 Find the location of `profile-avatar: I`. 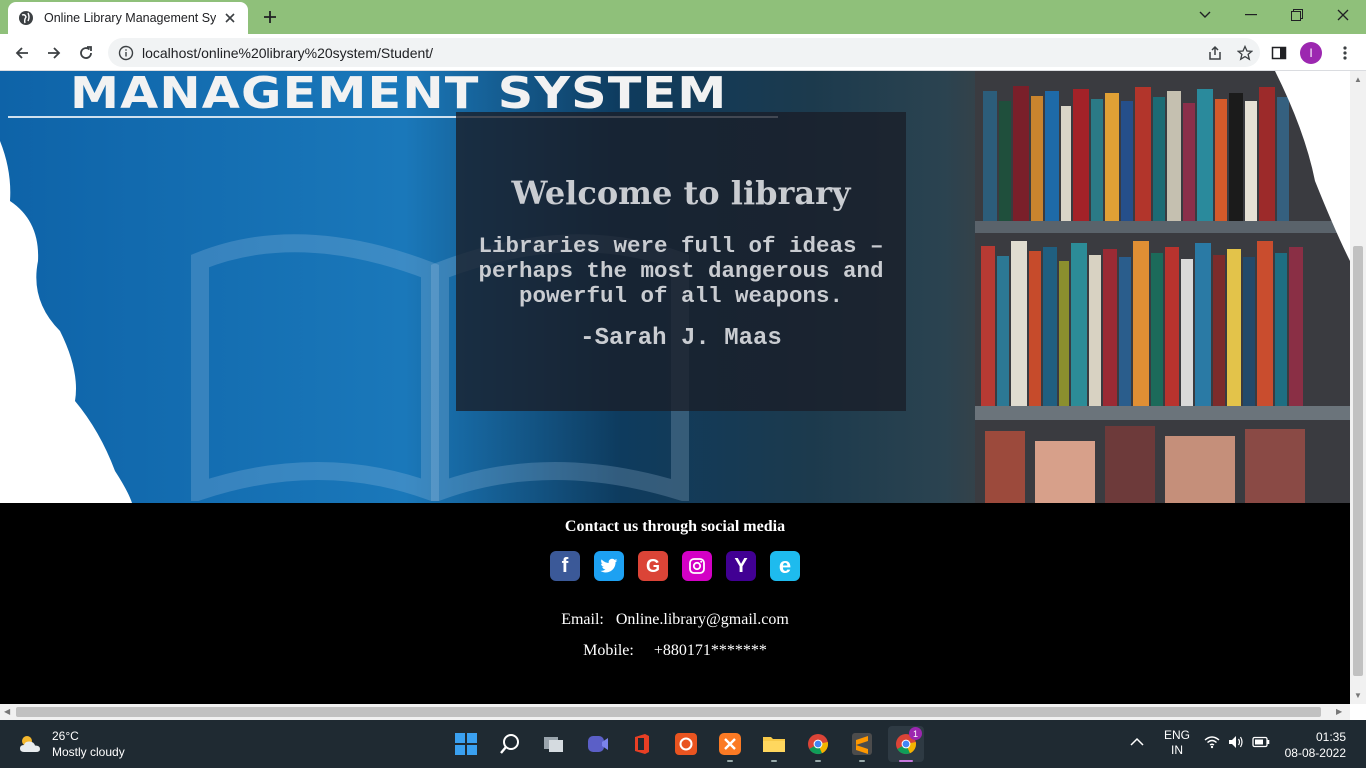

profile-avatar: I is located at coordinates (1311, 53).